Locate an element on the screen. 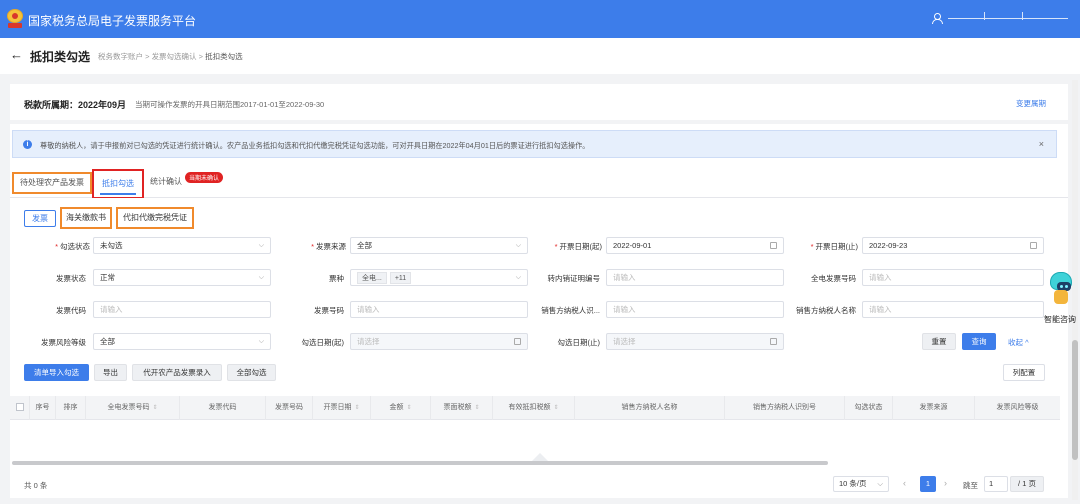 Image resolution: width=1080 pixels, height=504 pixels. subtab-invoice: 发票 is located at coordinates (40, 218).